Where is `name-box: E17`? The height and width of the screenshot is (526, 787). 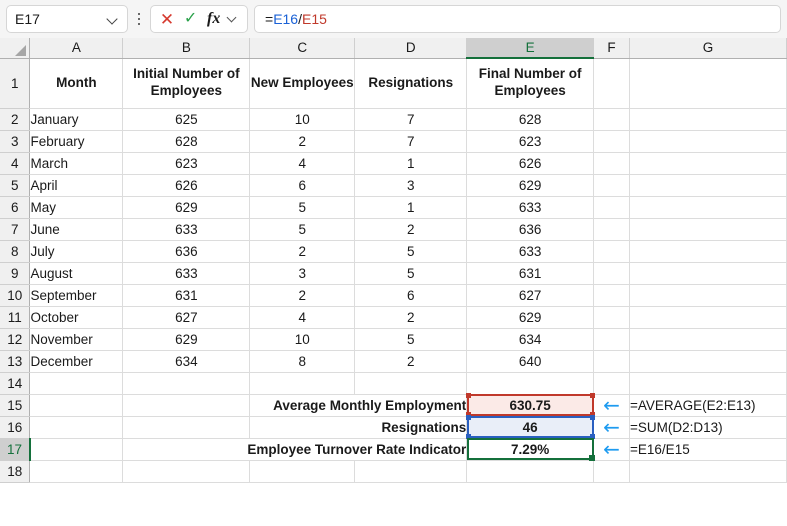 name-box: E17 is located at coordinates (67, 19).